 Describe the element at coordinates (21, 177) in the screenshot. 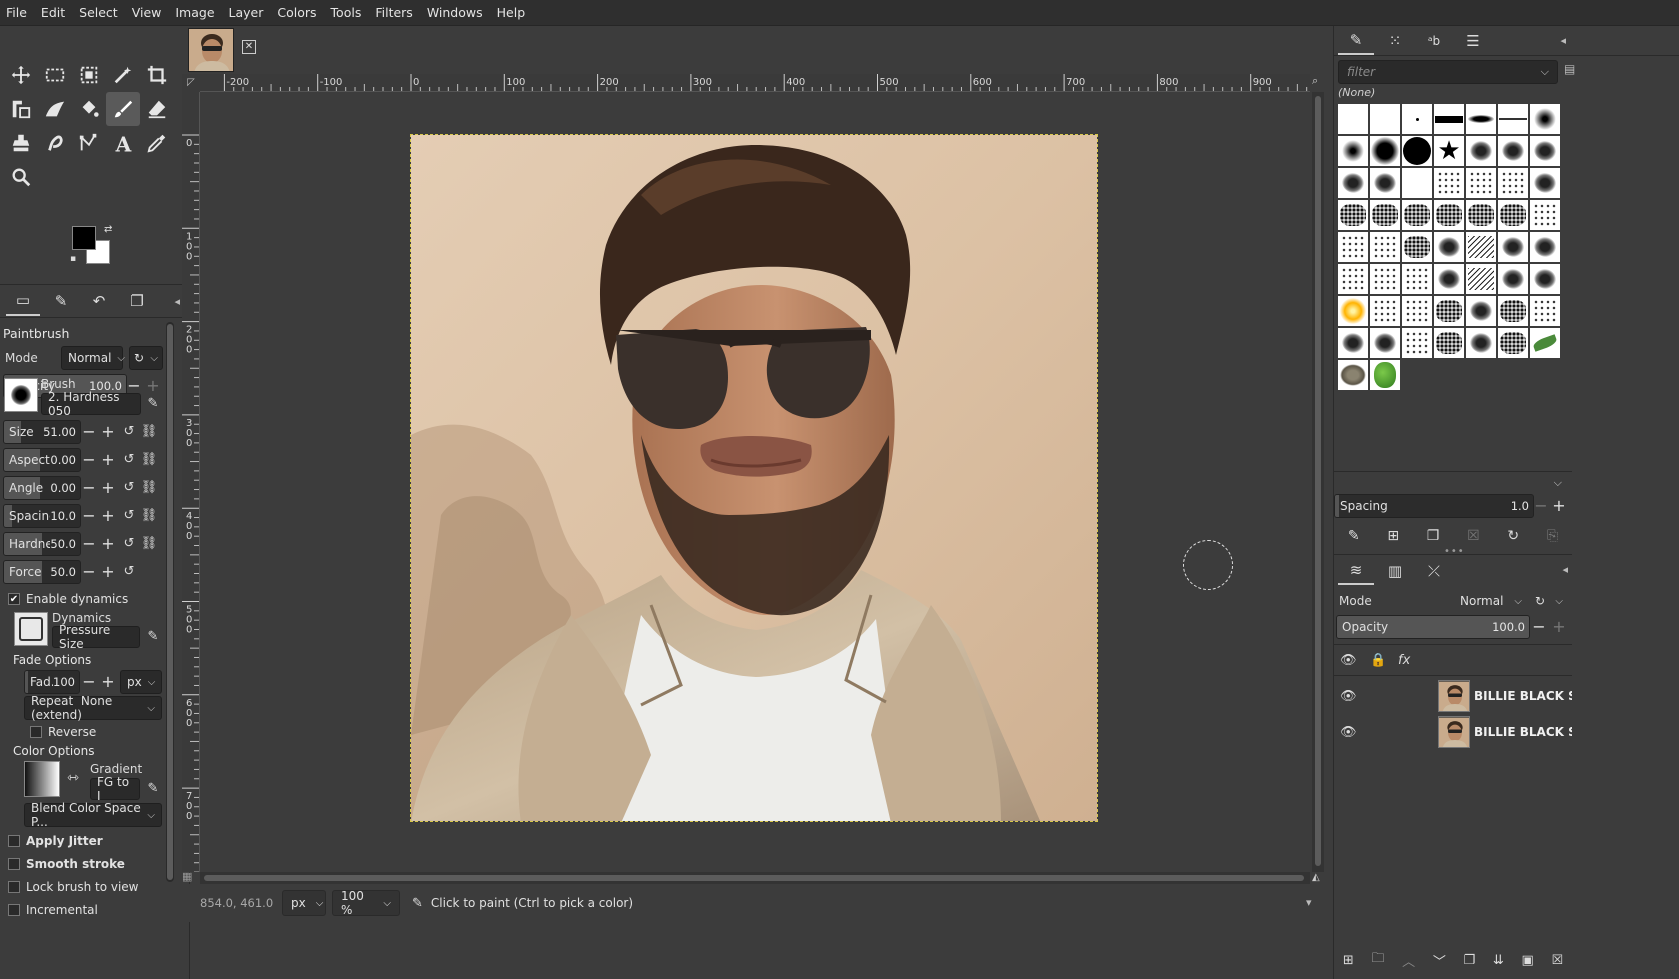

I see `zoom-tool-icon` at that location.